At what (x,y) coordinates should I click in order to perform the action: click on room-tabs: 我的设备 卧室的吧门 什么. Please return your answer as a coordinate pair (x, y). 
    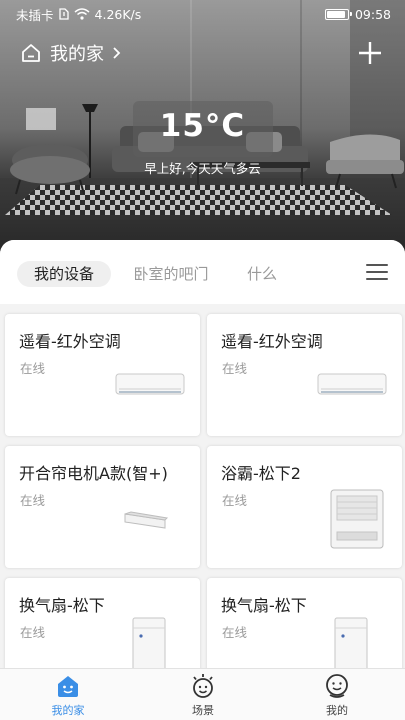
    Looking at the image, I should click on (202, 272).